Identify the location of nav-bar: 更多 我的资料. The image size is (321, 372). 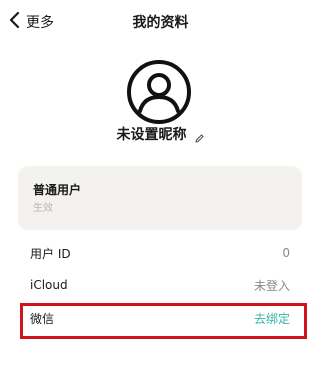
(160, 22).